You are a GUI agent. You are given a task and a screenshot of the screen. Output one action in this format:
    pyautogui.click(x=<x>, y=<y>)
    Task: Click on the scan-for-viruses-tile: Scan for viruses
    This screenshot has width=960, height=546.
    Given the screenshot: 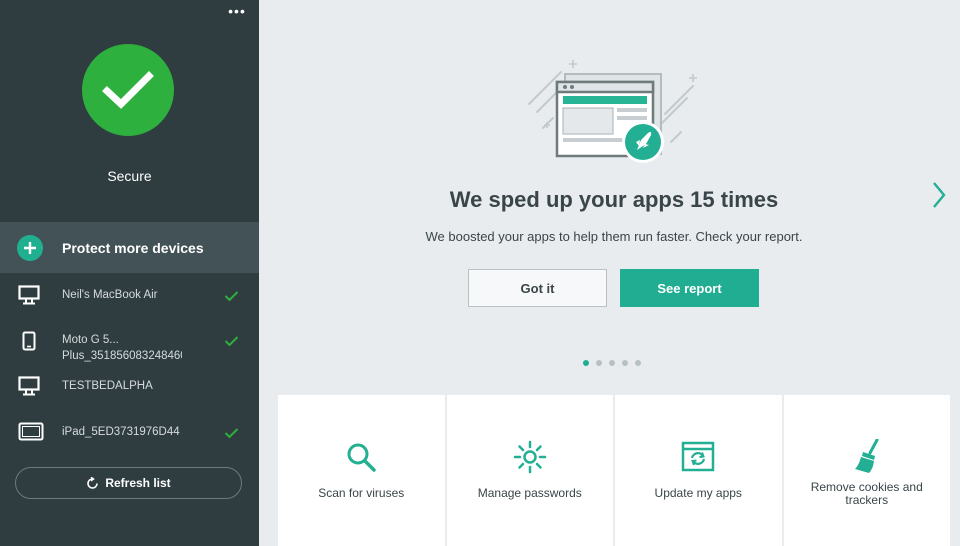 What is the action you would take?
    pyautogui.click(x=361, y=470)
    